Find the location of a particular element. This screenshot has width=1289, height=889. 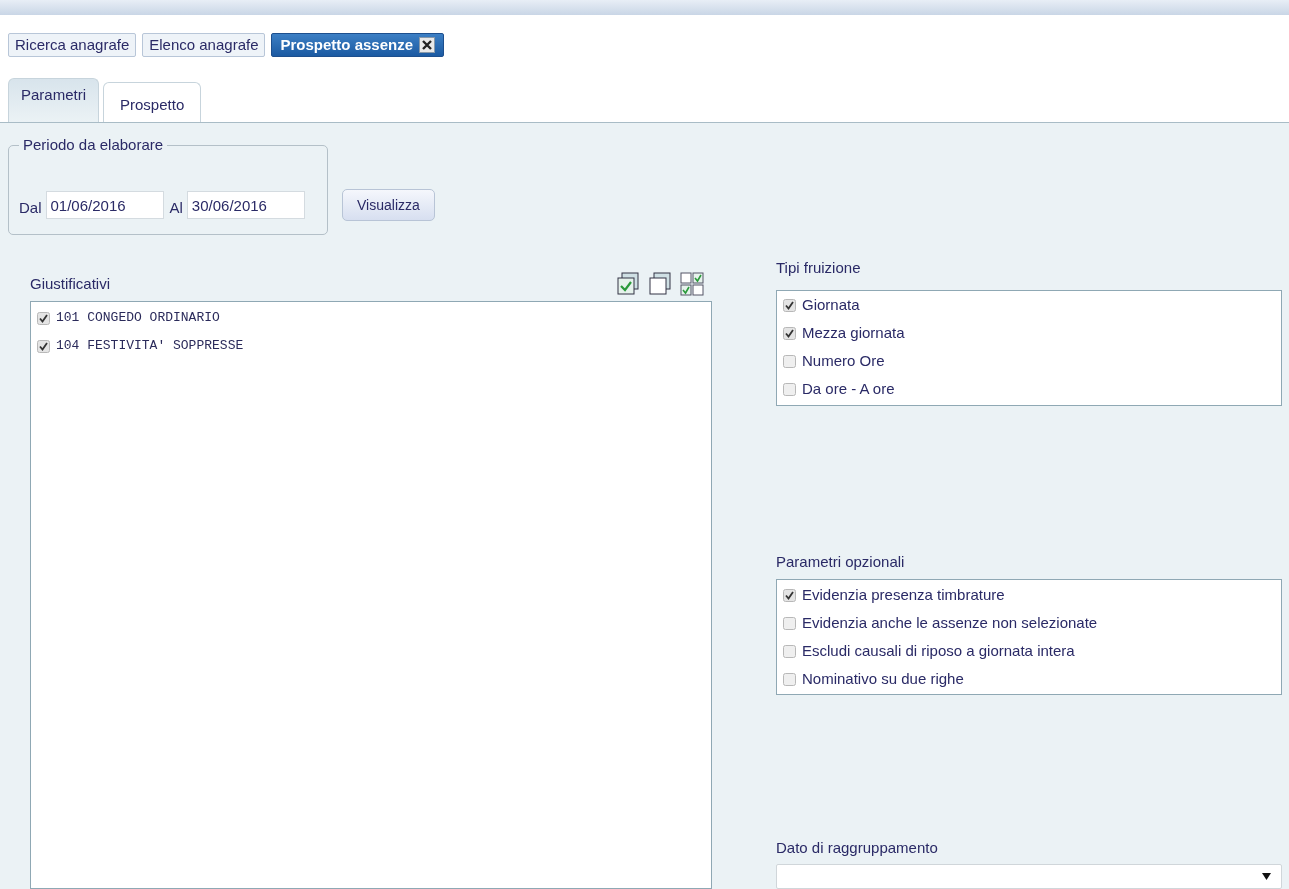

to-date-field: 30/06/2016 is located at coordinates (245, 205).